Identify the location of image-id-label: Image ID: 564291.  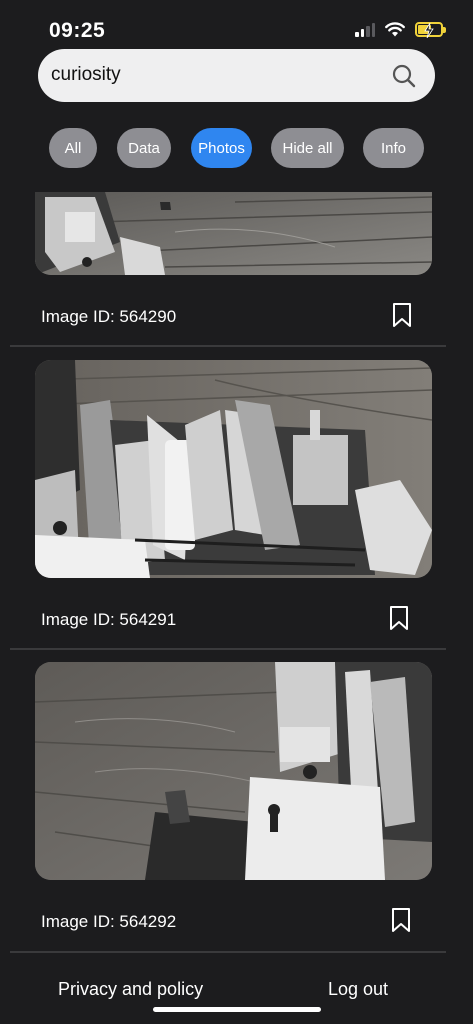
(109, 619).